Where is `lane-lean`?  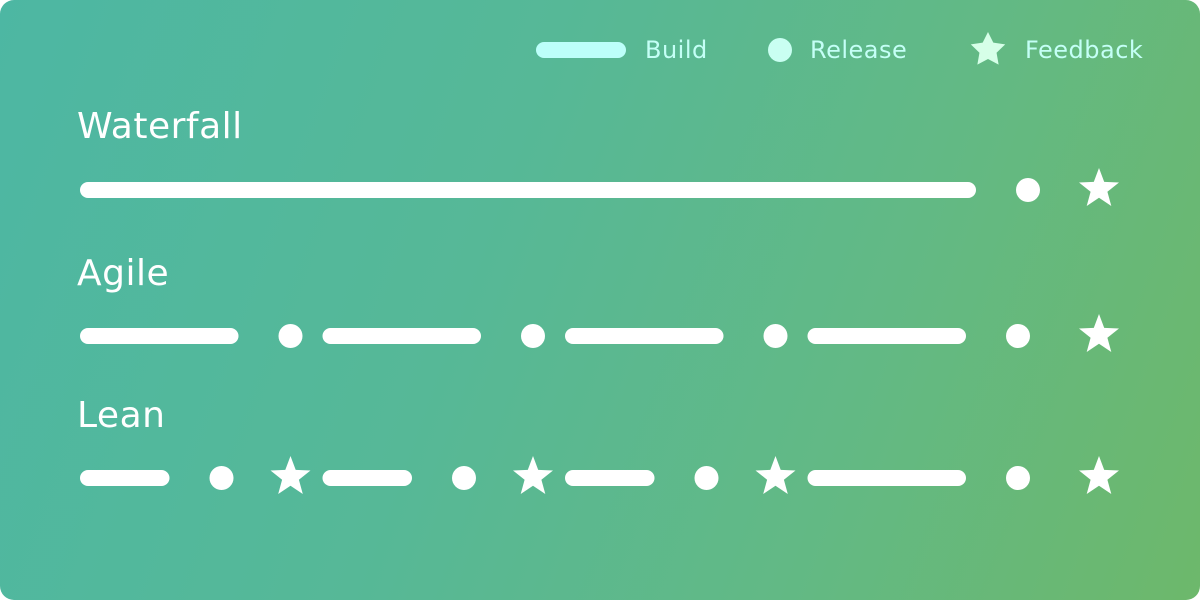
lane-lean is located at coordinates (599, 475).